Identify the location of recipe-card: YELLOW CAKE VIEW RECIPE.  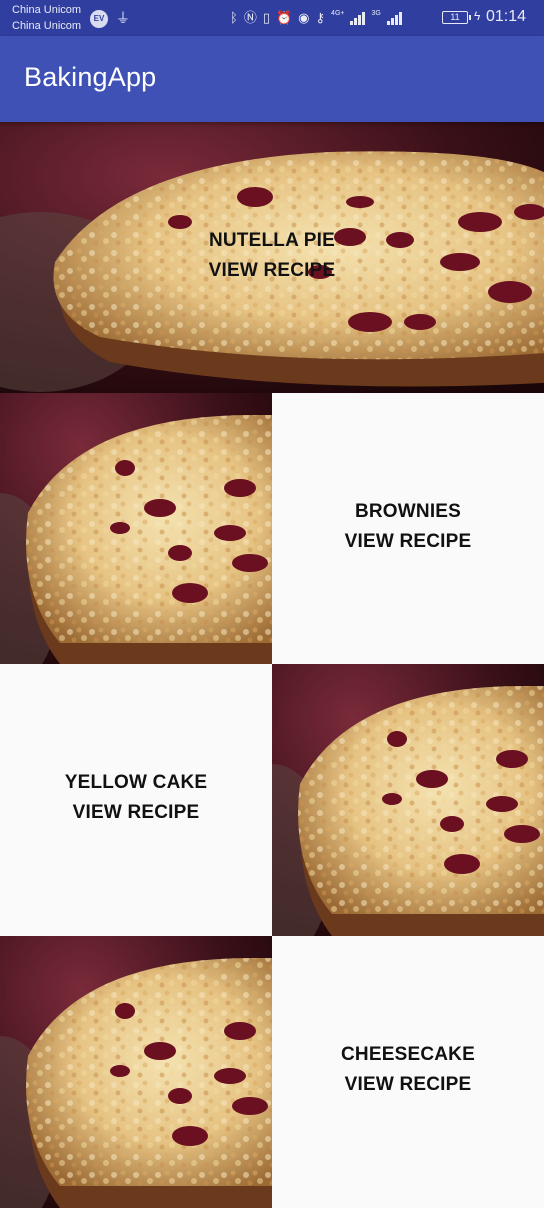
(136, 800).